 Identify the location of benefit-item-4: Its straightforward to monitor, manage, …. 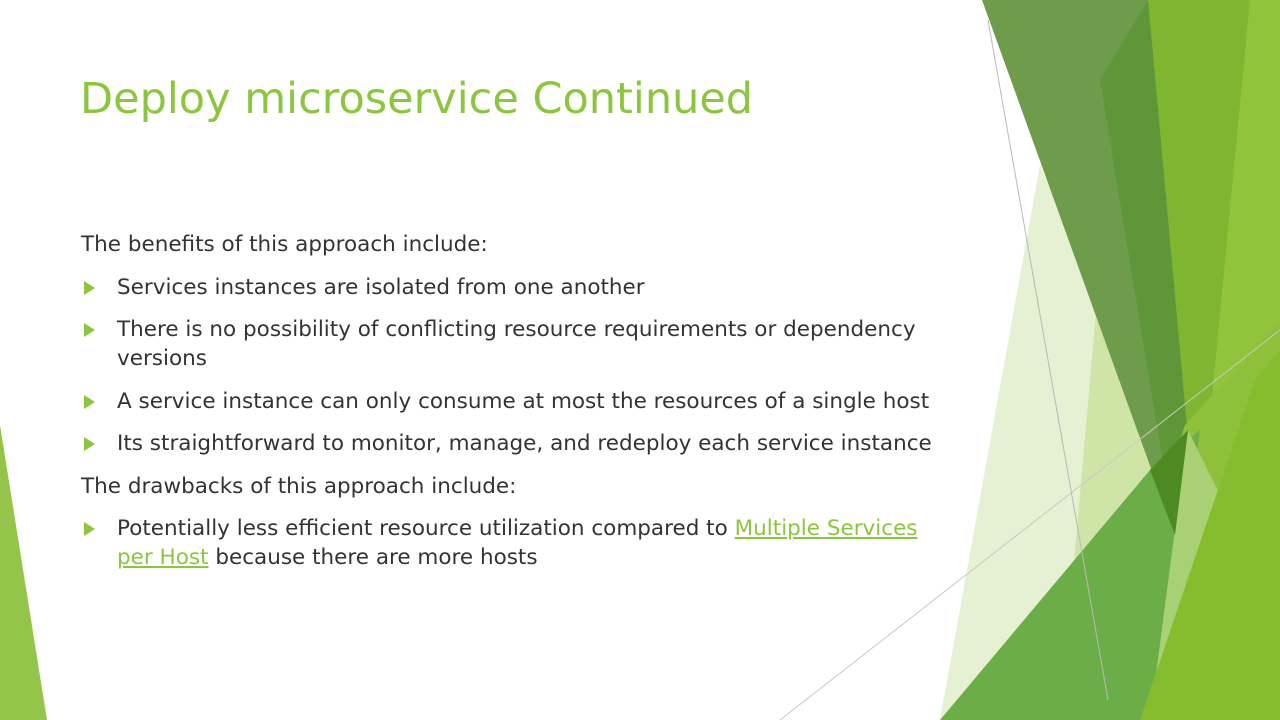
(516, 443).